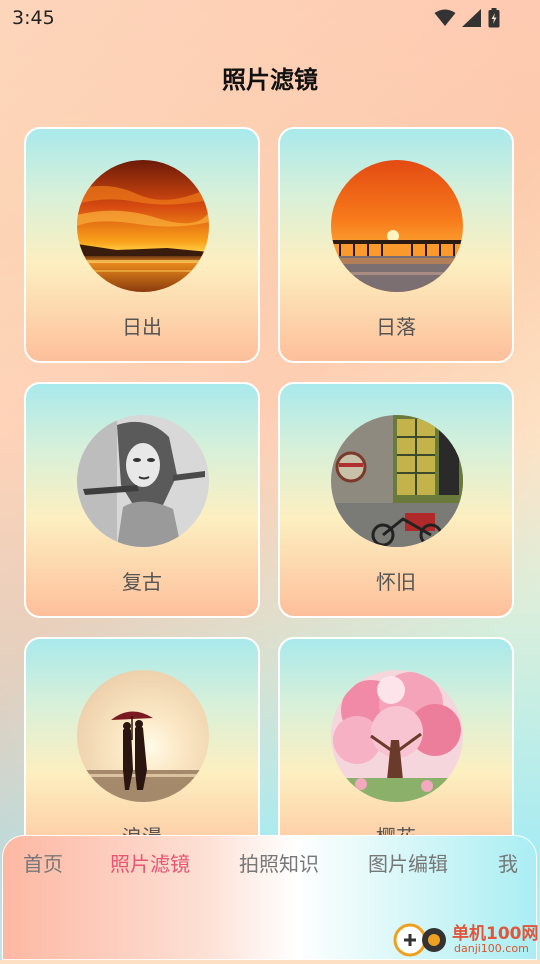  I want to click on battery-icon, so click(494, 20).